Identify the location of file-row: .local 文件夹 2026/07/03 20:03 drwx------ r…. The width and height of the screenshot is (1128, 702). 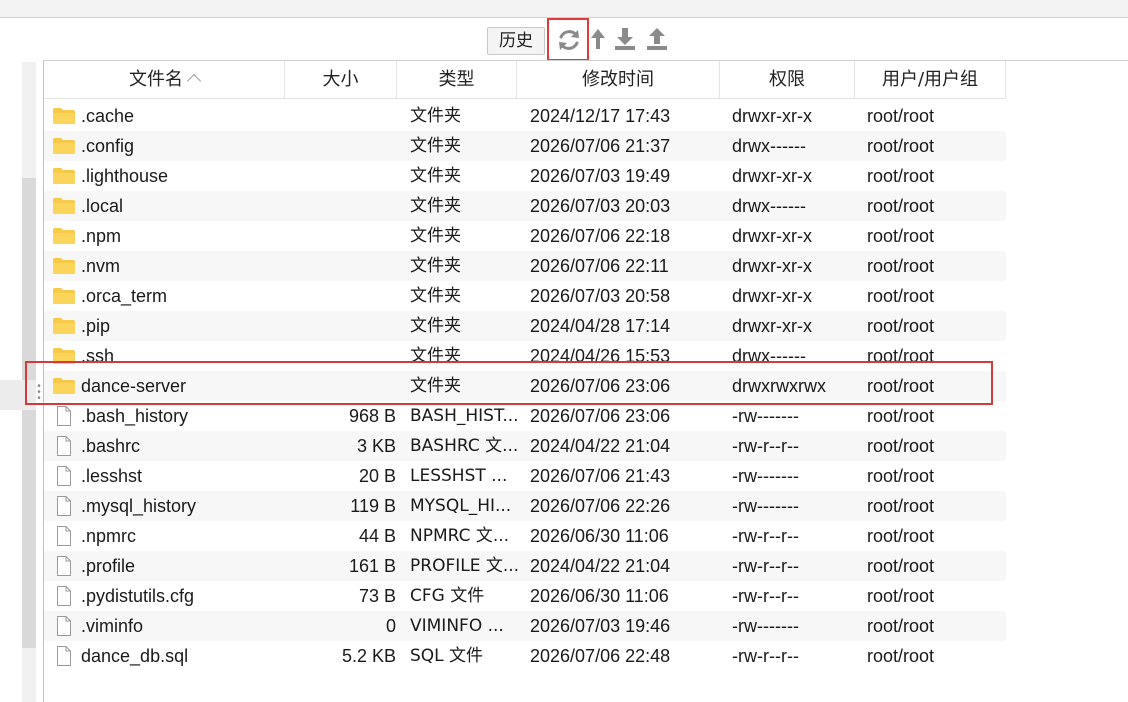
(525, 206).